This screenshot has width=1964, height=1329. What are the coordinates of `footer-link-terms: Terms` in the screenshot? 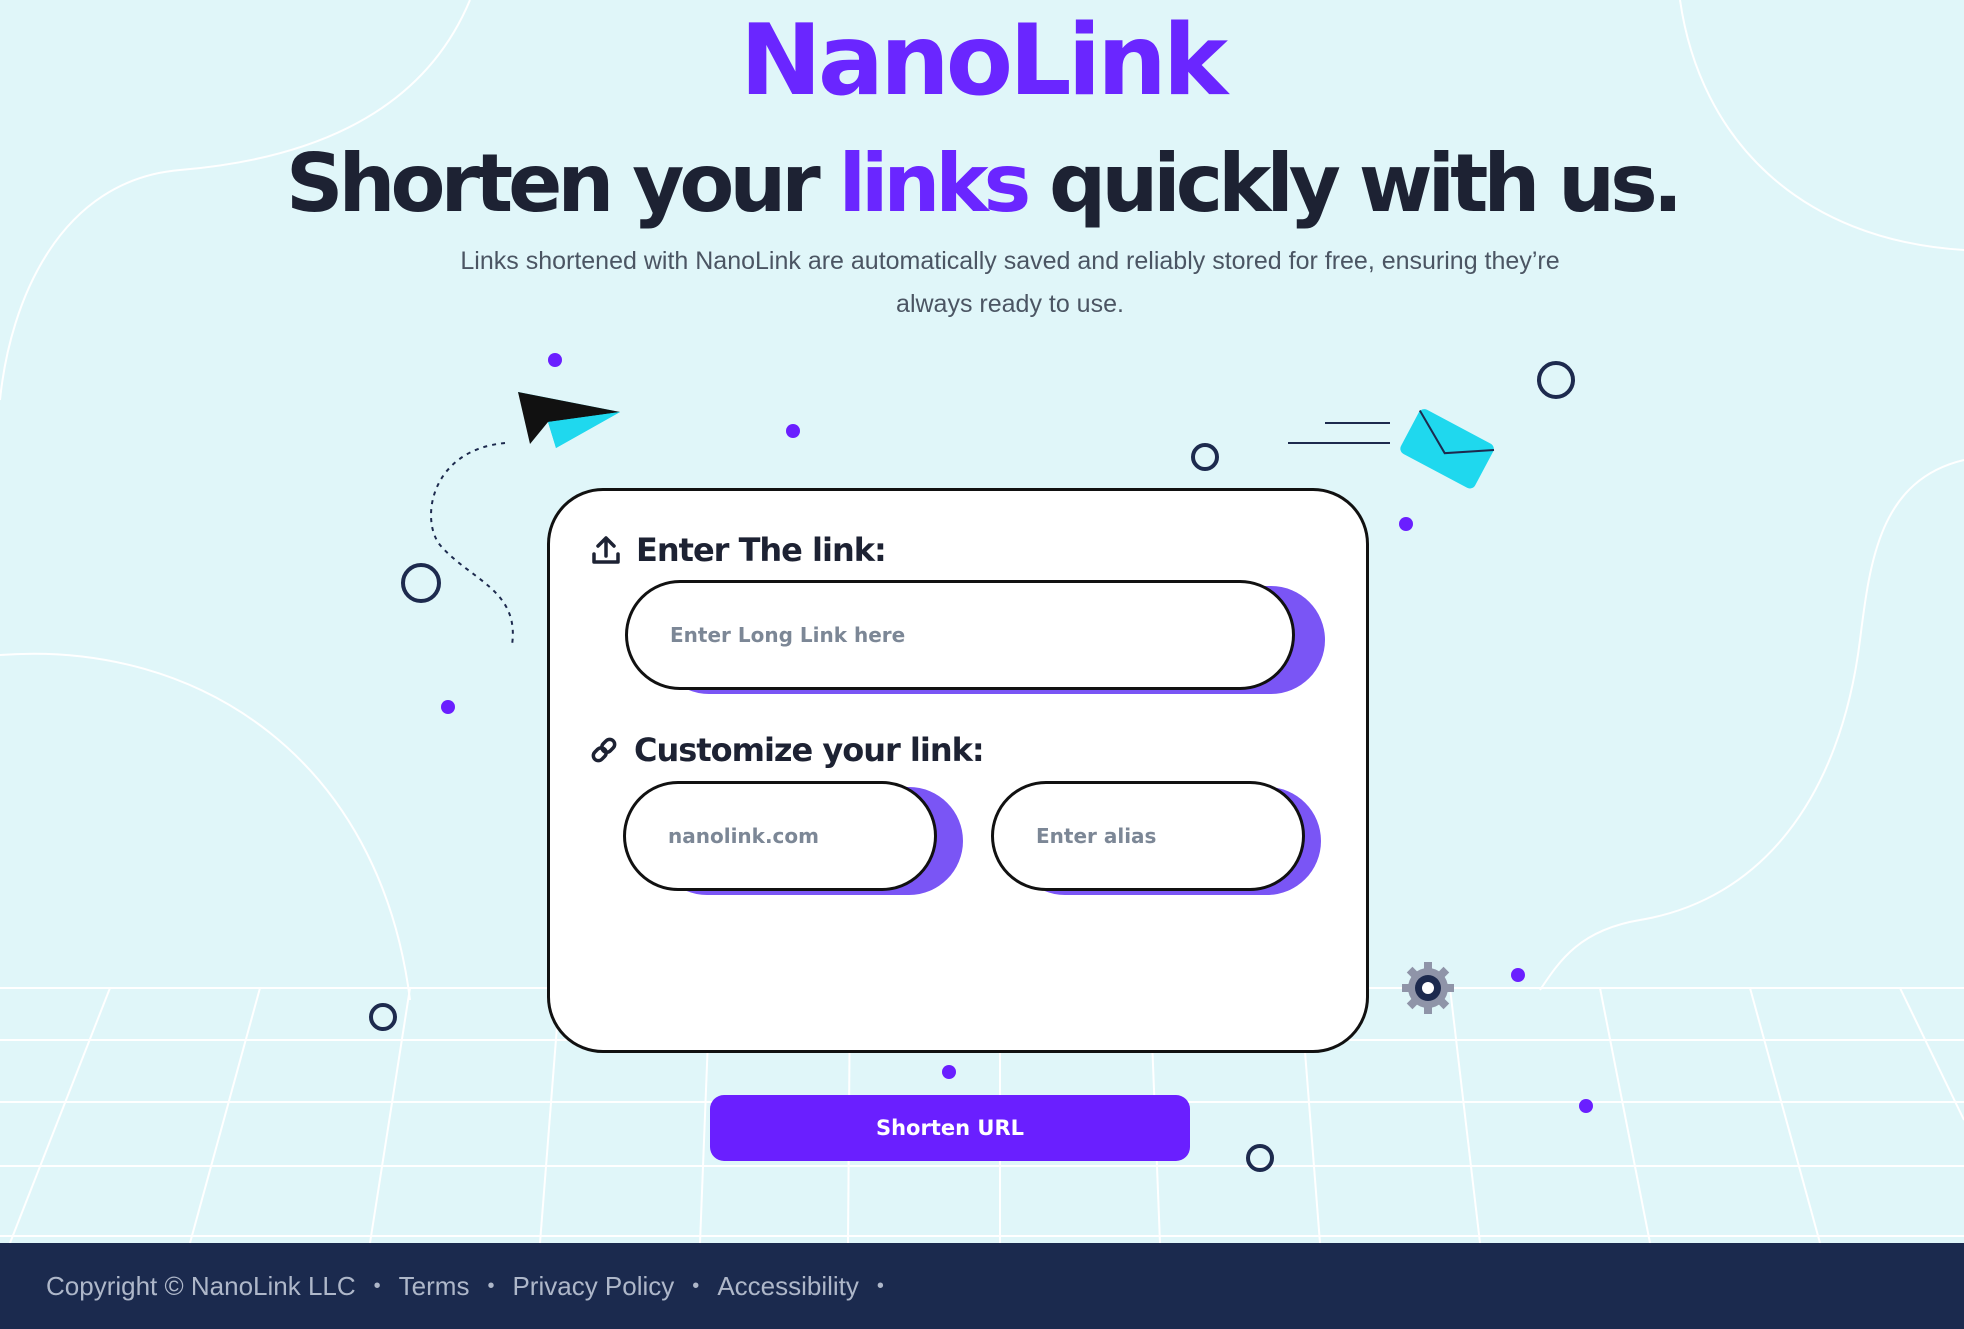 It's located at (434, 1286).